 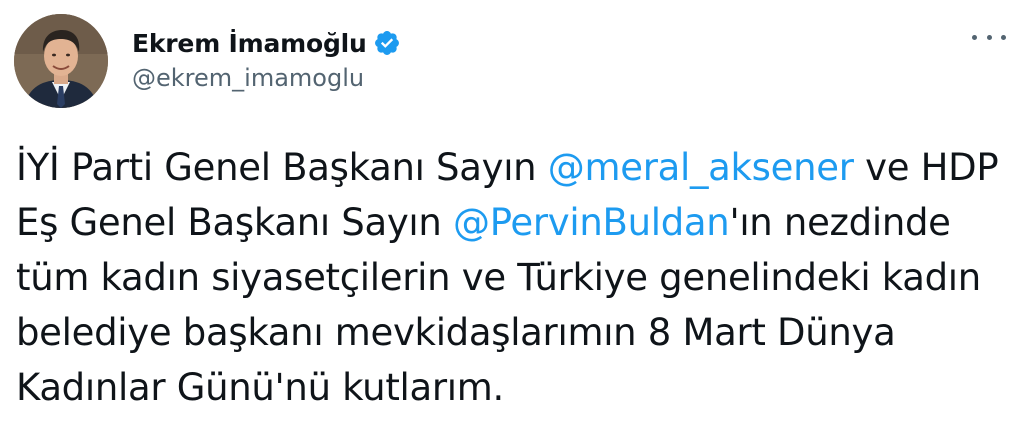 What do you see at coordinates (591, 222) in the screenshot?
I see `mention-link: @PervinBuldan` at bounding box center [591, 222].